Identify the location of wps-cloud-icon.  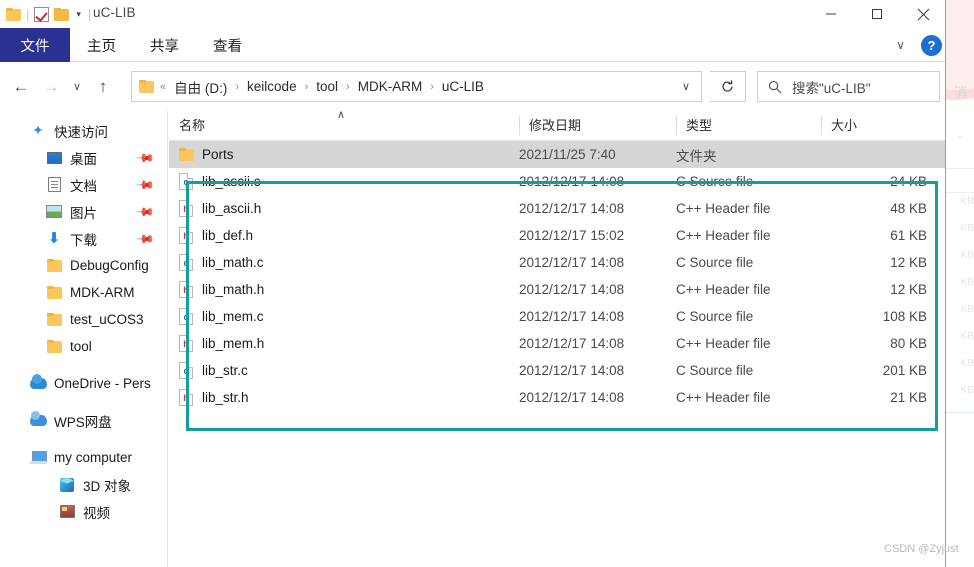
(38, 420).